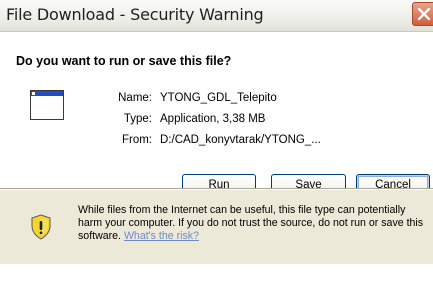 Image resolution: width=433 pixels, height=296 pixels. I want to click on close-button, so click(422, 14).